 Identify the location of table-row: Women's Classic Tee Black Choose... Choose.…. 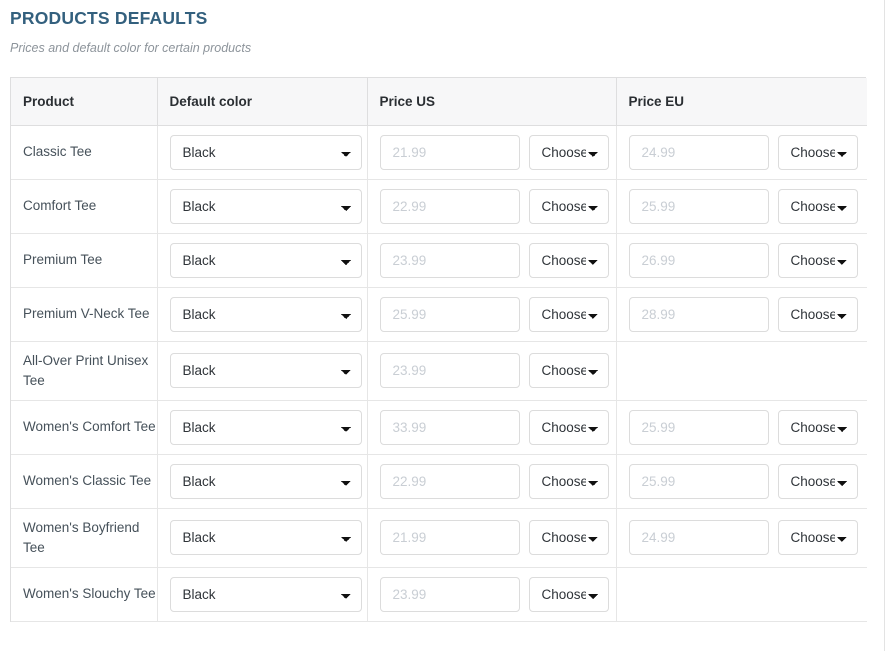
(439, 481).